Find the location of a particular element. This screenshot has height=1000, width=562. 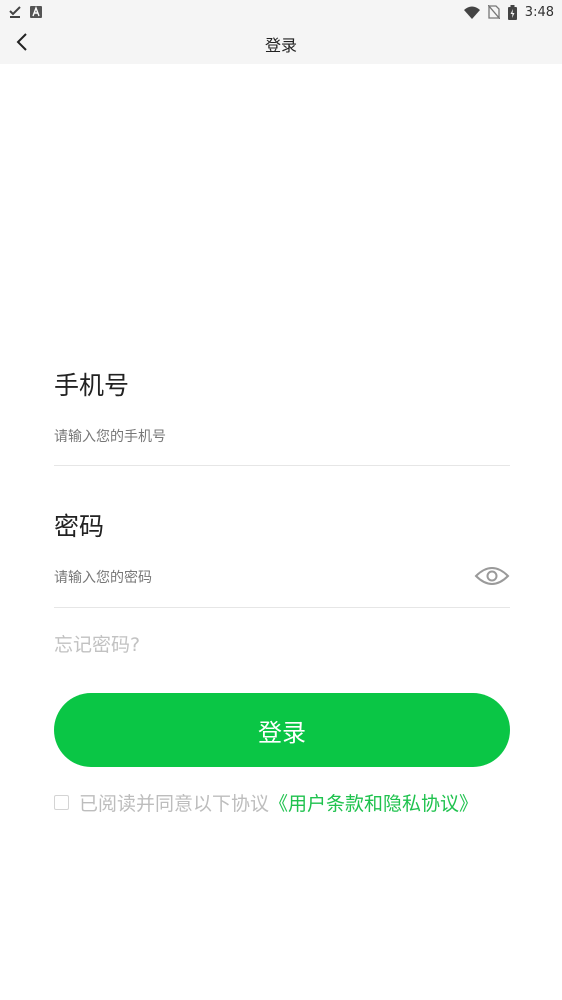

password-divider is located at coordinates (282, 607).